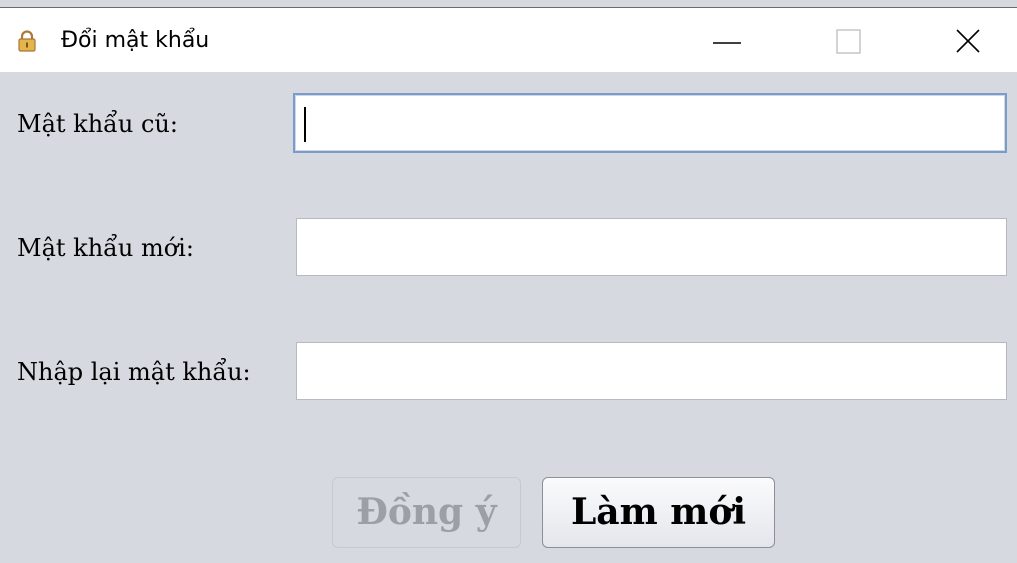 Image resolution: width=1017 pixels, height=563 pixels. Describe the element at coordinates (508, 40) in the screenshot. I see `title-bar: Đổi mật khẩu` at that location.